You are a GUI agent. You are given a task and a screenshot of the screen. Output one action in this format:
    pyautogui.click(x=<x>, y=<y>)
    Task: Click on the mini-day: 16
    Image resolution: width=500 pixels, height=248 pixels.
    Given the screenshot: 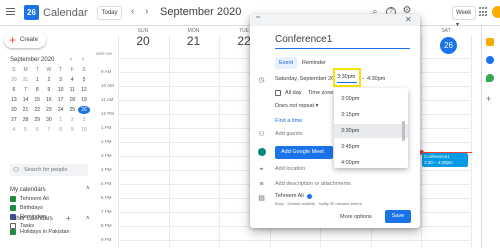 What is the action you would take?
    pyautogui.click(x=49, y=100)
    